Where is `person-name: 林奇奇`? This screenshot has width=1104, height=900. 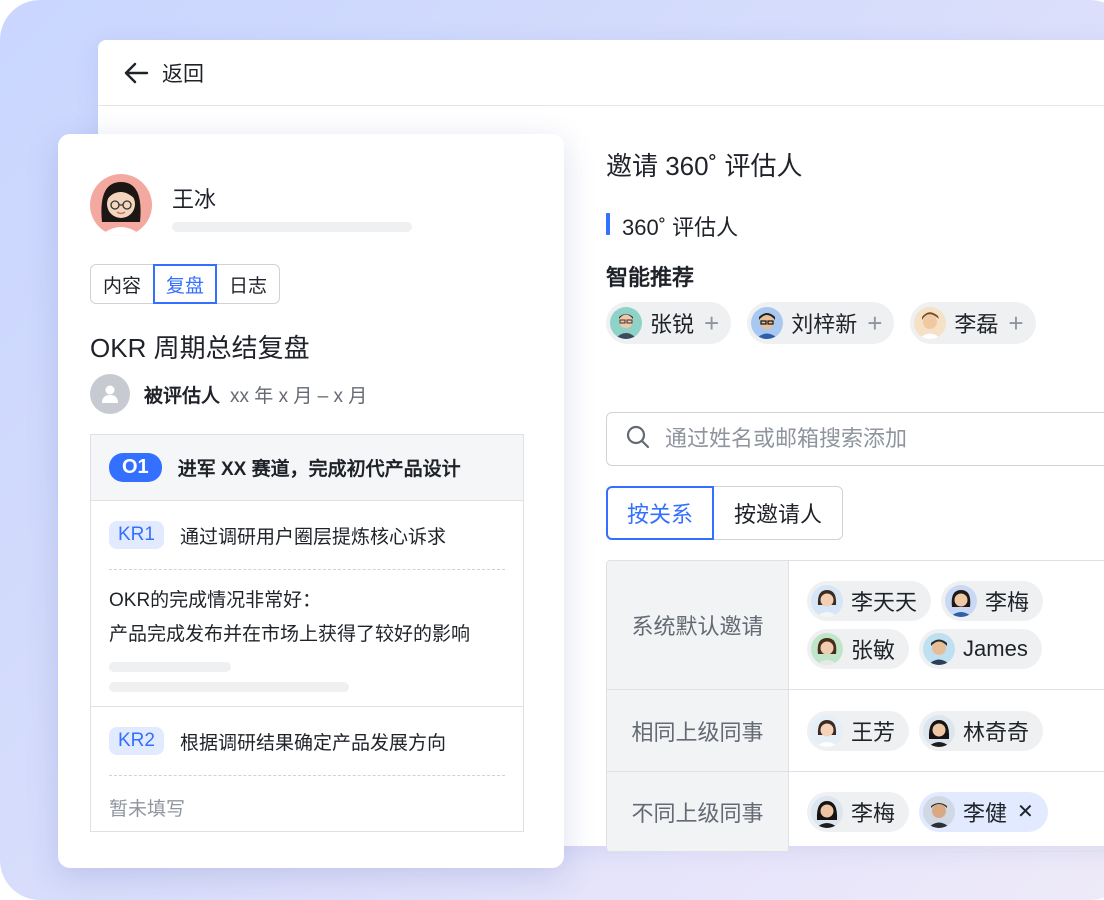 person-name: 林奇奇 is located at coordinates (996, 732).